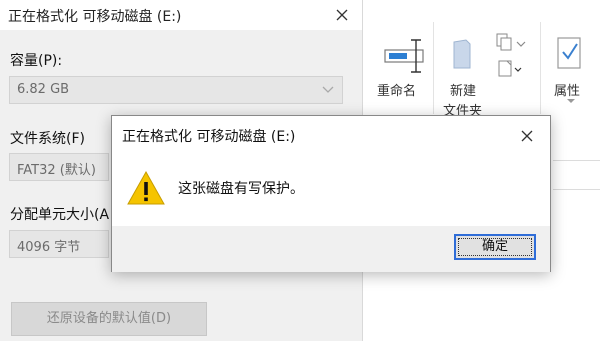  Describe the element at coordinates (511, 43) in the screenshot. I see `new-item-icon` at that location.